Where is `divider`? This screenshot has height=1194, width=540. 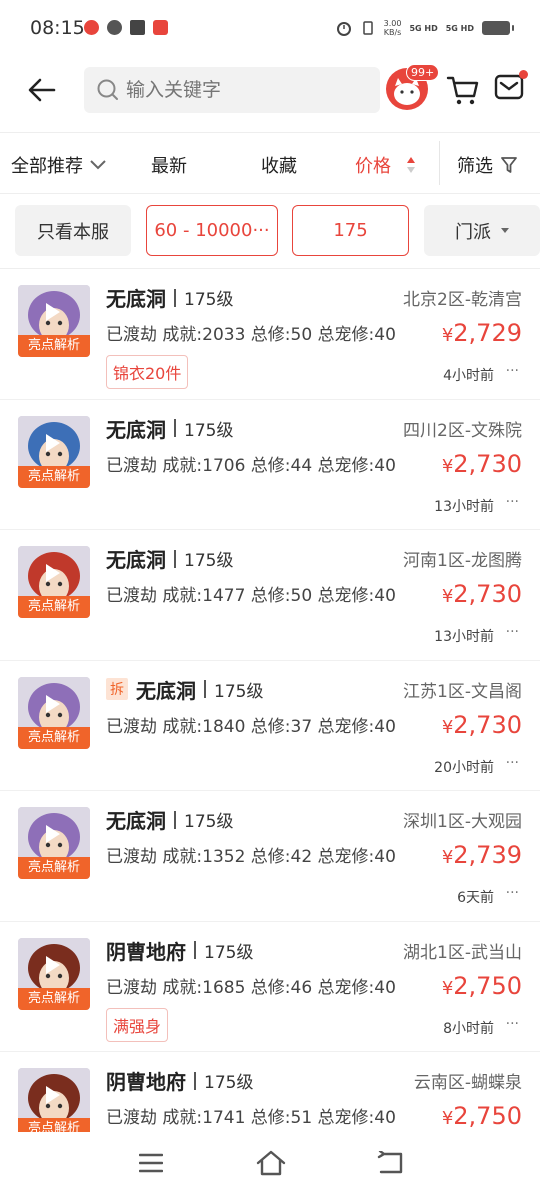 divider is located at coordinates (270, 193).